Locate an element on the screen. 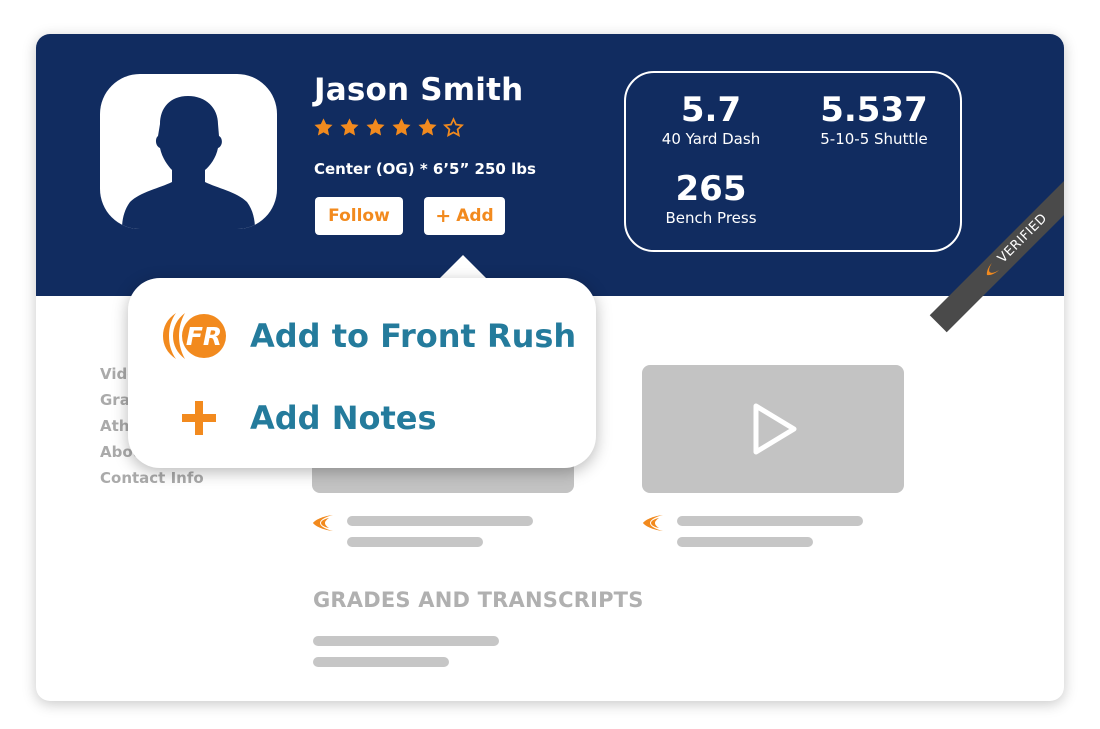 The image size is (1100, 729). stat-label: Bench Press is located at coordinates (711, 218).